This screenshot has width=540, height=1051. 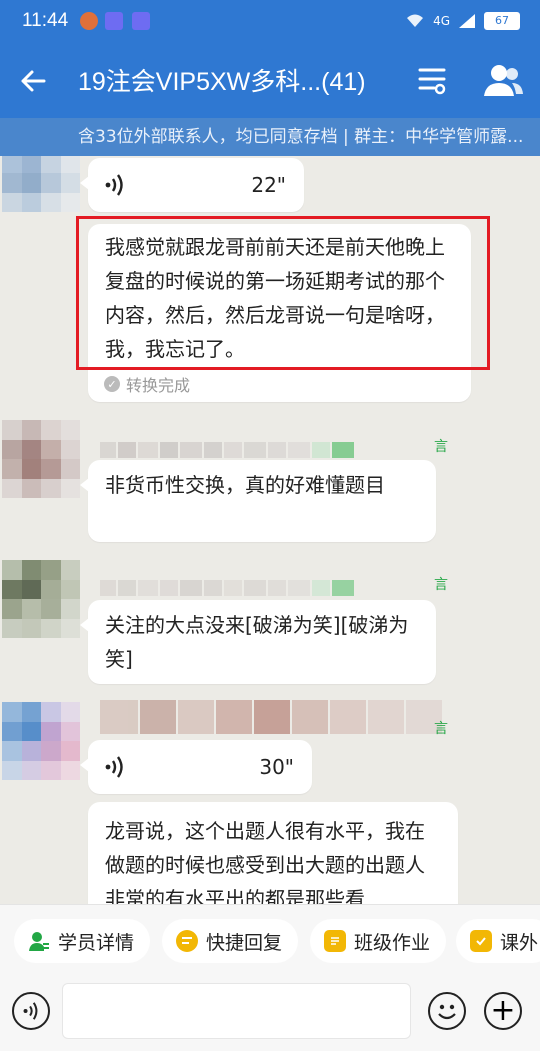 I want to click on voice-message: 30", so click(x=196, y=767).